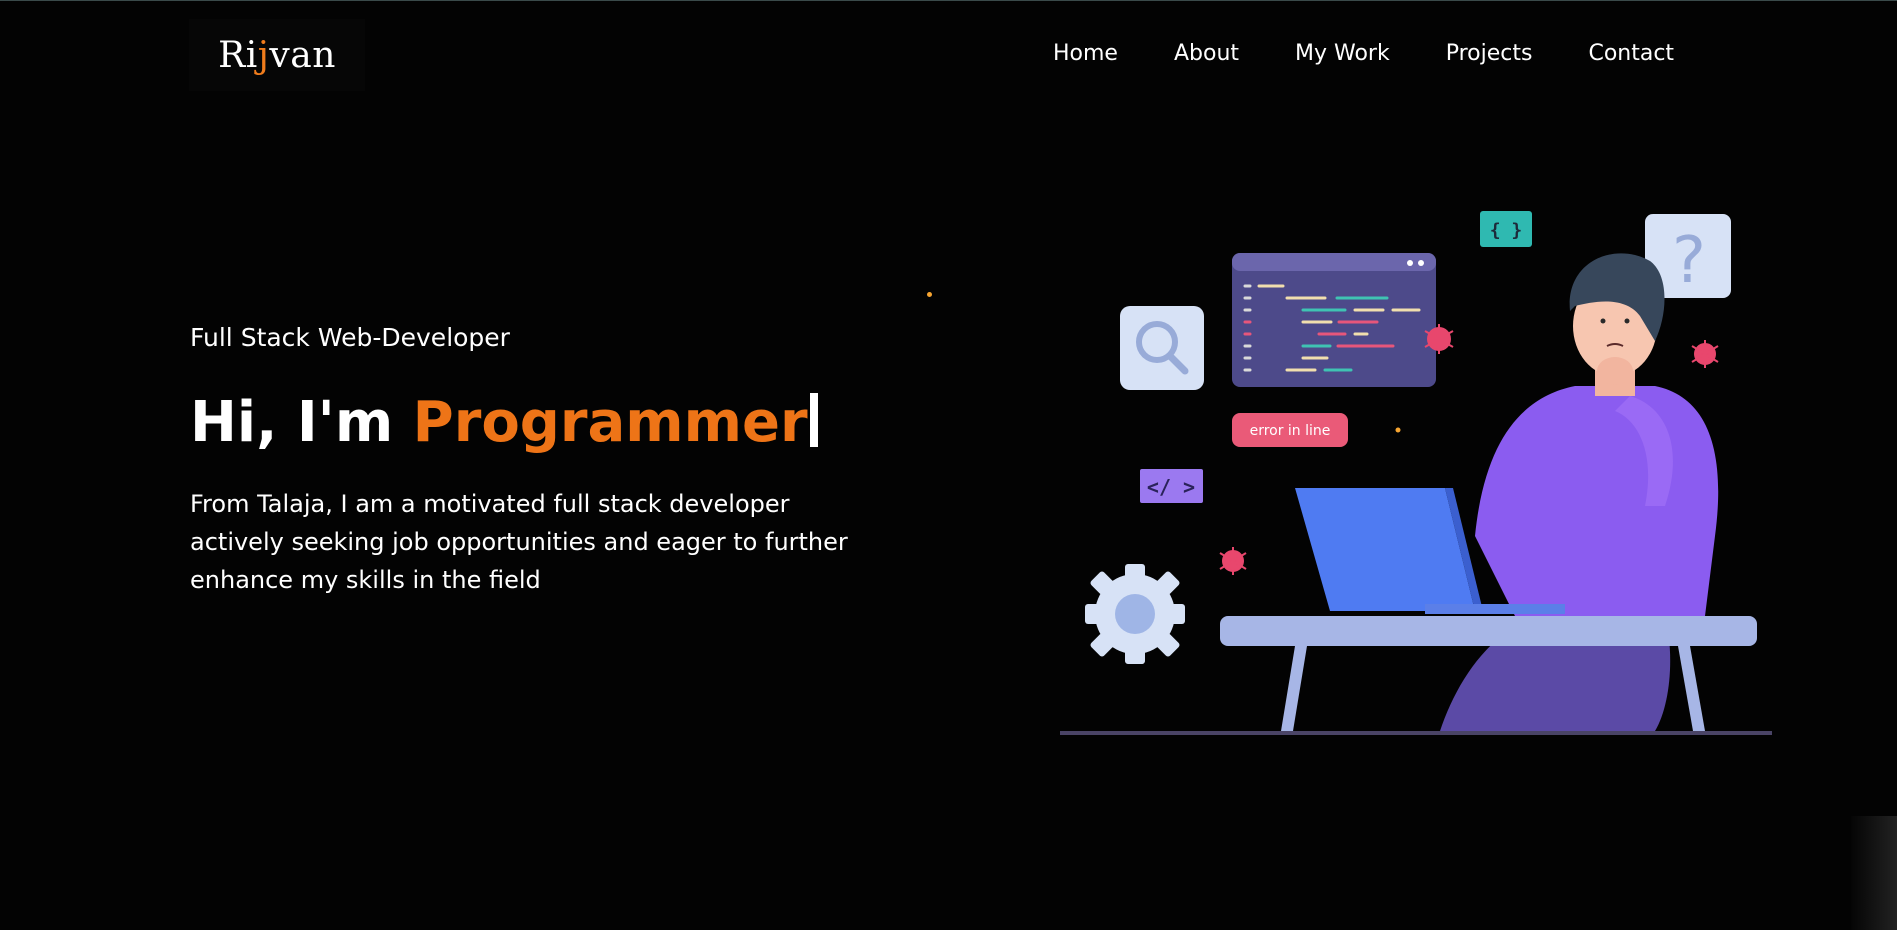 The height and width of the screenshot is (930, 1897). Describe the element at coordinates (1206, 53) in the screenshot. I see `nav-about: About` at that location.